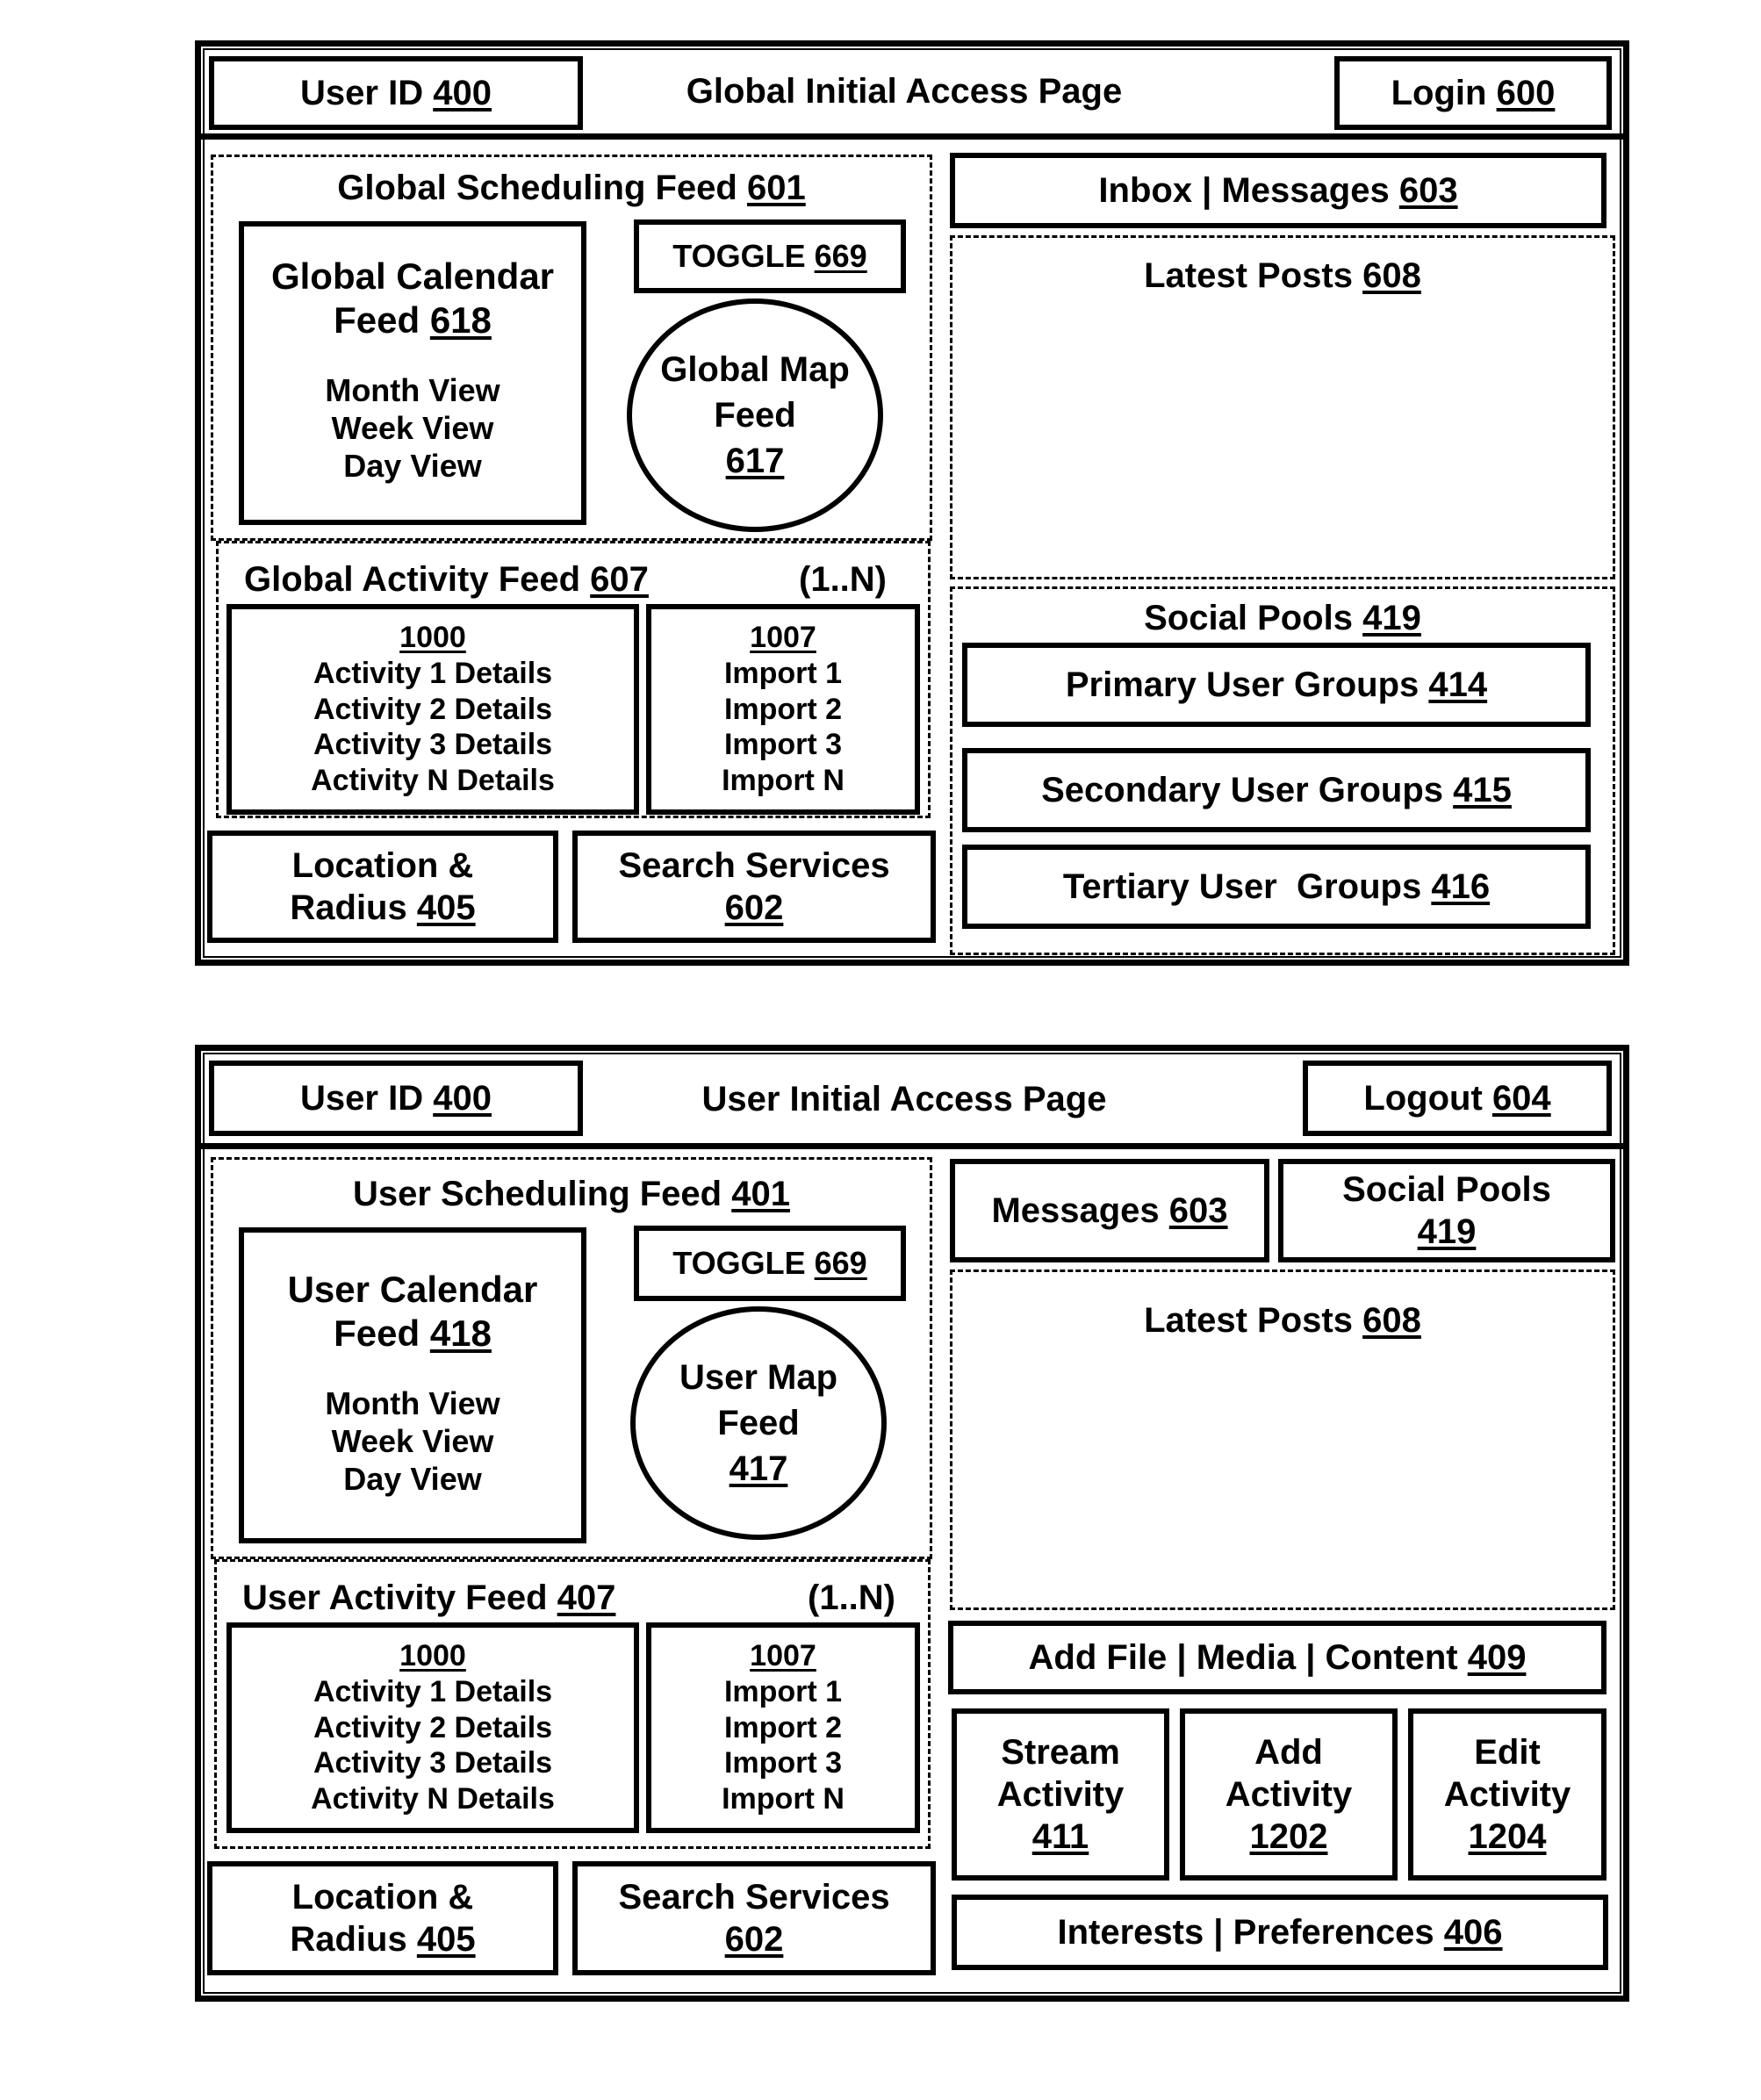 The height and width of the screenshot is (2100, 1761). Describe the element at coordinates (1507, 1752) in the screenshot. I see `edit-activity-line1: Edit` at that location.